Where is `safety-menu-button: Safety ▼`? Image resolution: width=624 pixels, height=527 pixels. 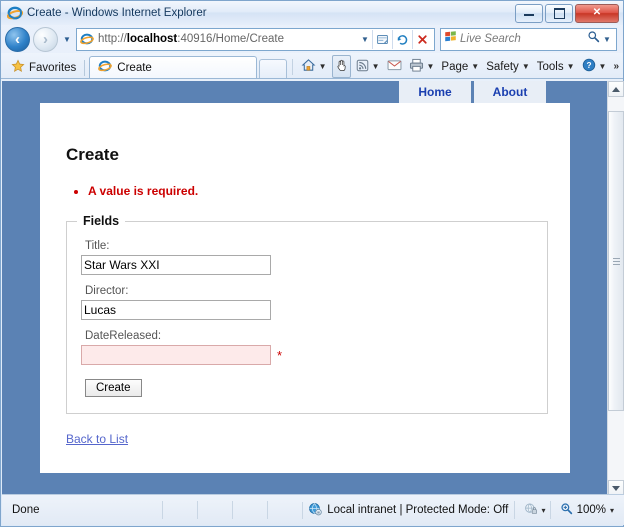
safety-menu-button: Safety ▼ is located at coordinates (508, 66).